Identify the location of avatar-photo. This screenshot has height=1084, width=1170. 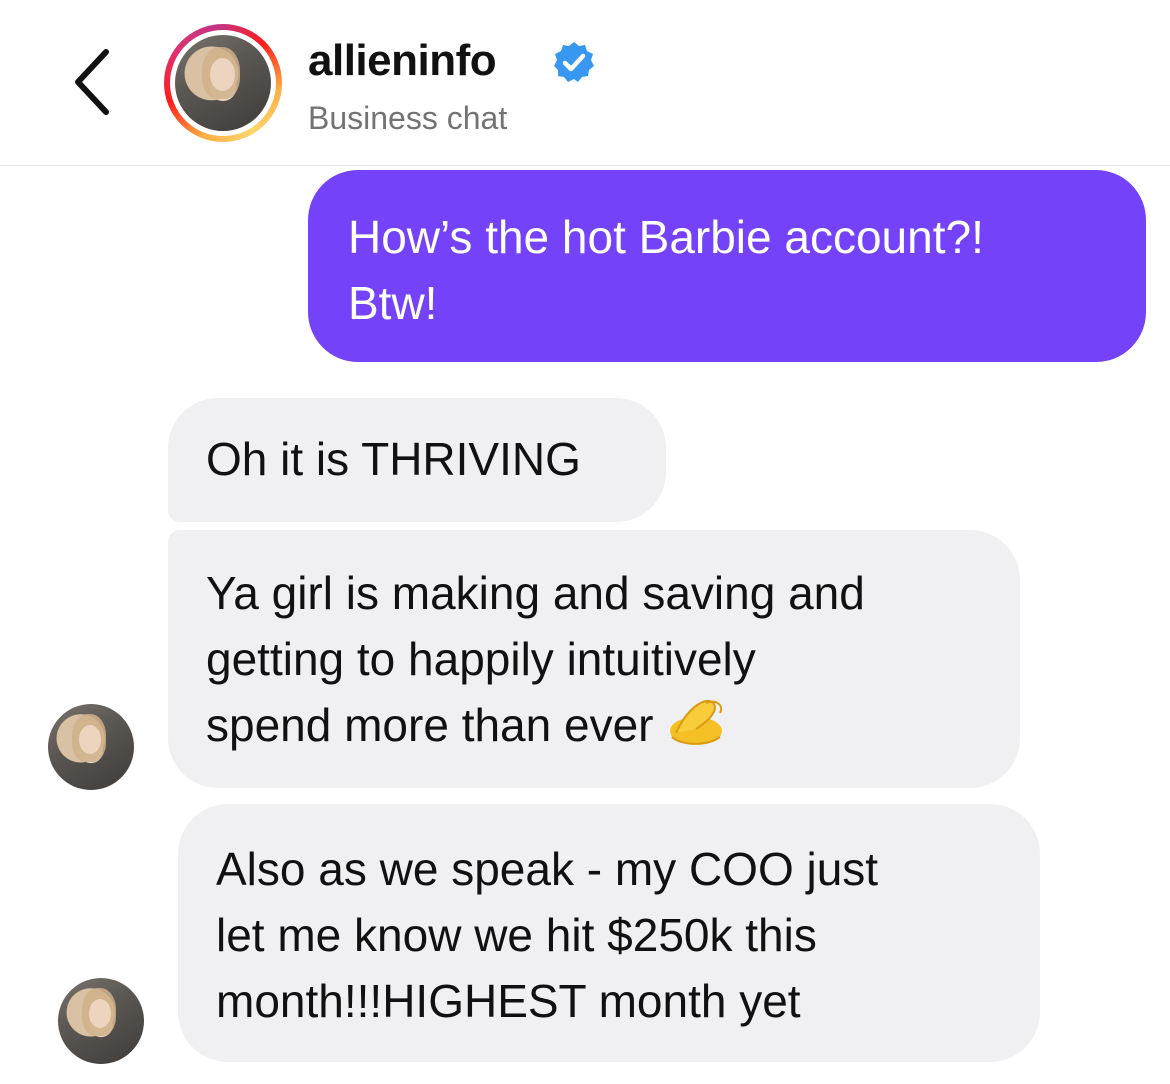
(223, 83).